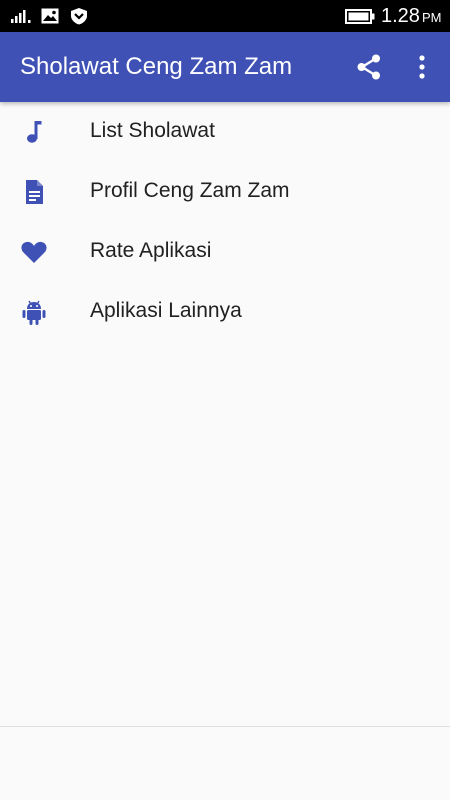 Image resolution: width=450 pixels, height=800 pixels. What do you see at coordinates (156, 66) in the screenshot?
I see `app-title: Sholawat Ceng Zam Zam` at bounding box center [156, 66].